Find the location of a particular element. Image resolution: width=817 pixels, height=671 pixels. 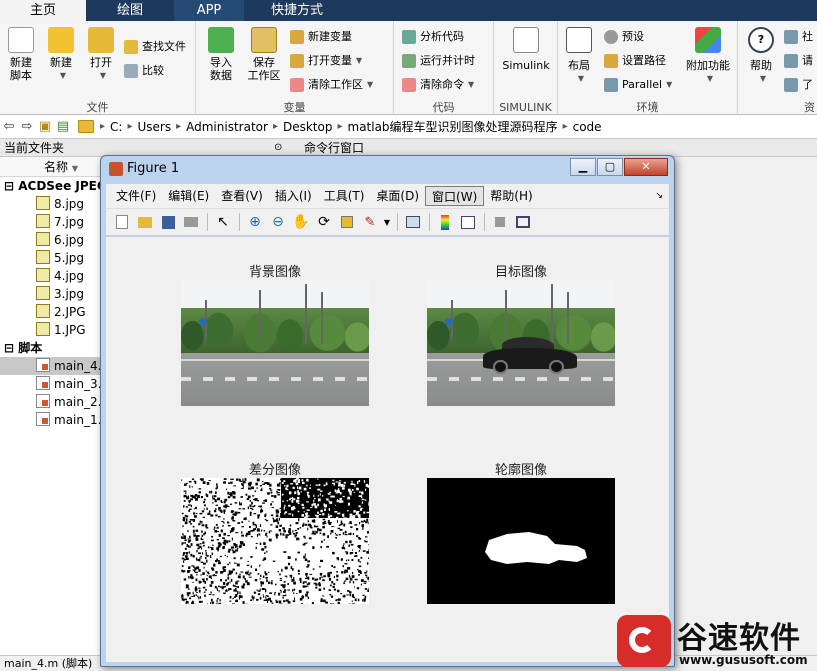

clear-workspace-button: 清除工作区 ▼ is located at coordinates (331, 85).